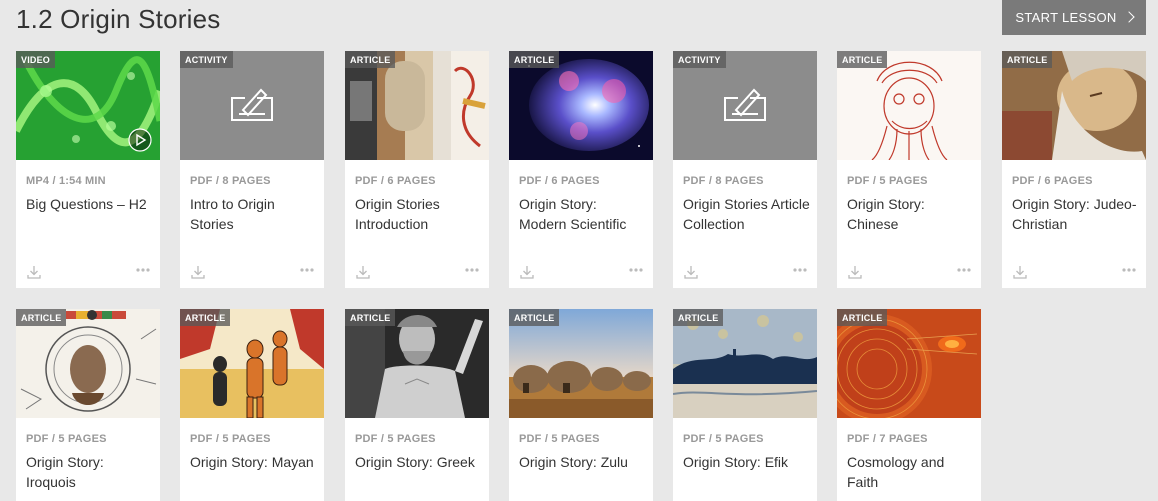 The width and height of the screenshot is (1158, 501). I want to click on card-title: Origin Story: Chinese, so click(911, 214).